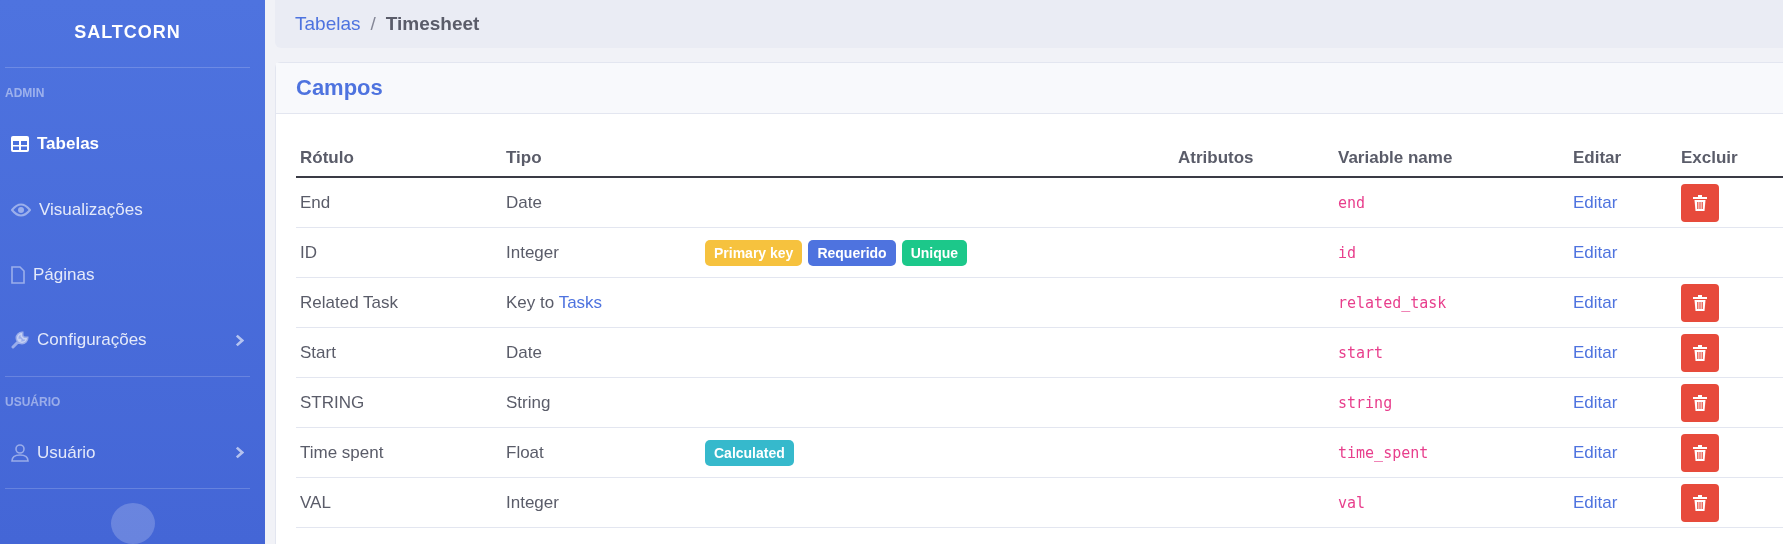  Describe the element at coordinates (315, 202) in the screenshot. I see `field-label: End` at that location.